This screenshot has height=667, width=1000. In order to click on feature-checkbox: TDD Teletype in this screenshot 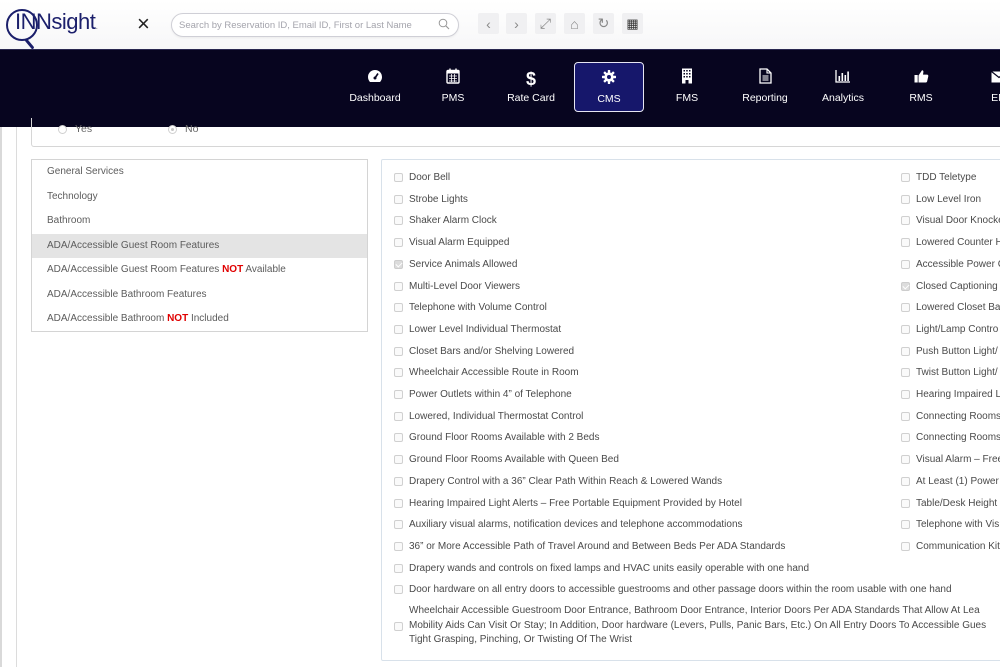, I will do `click(938, 177)`.